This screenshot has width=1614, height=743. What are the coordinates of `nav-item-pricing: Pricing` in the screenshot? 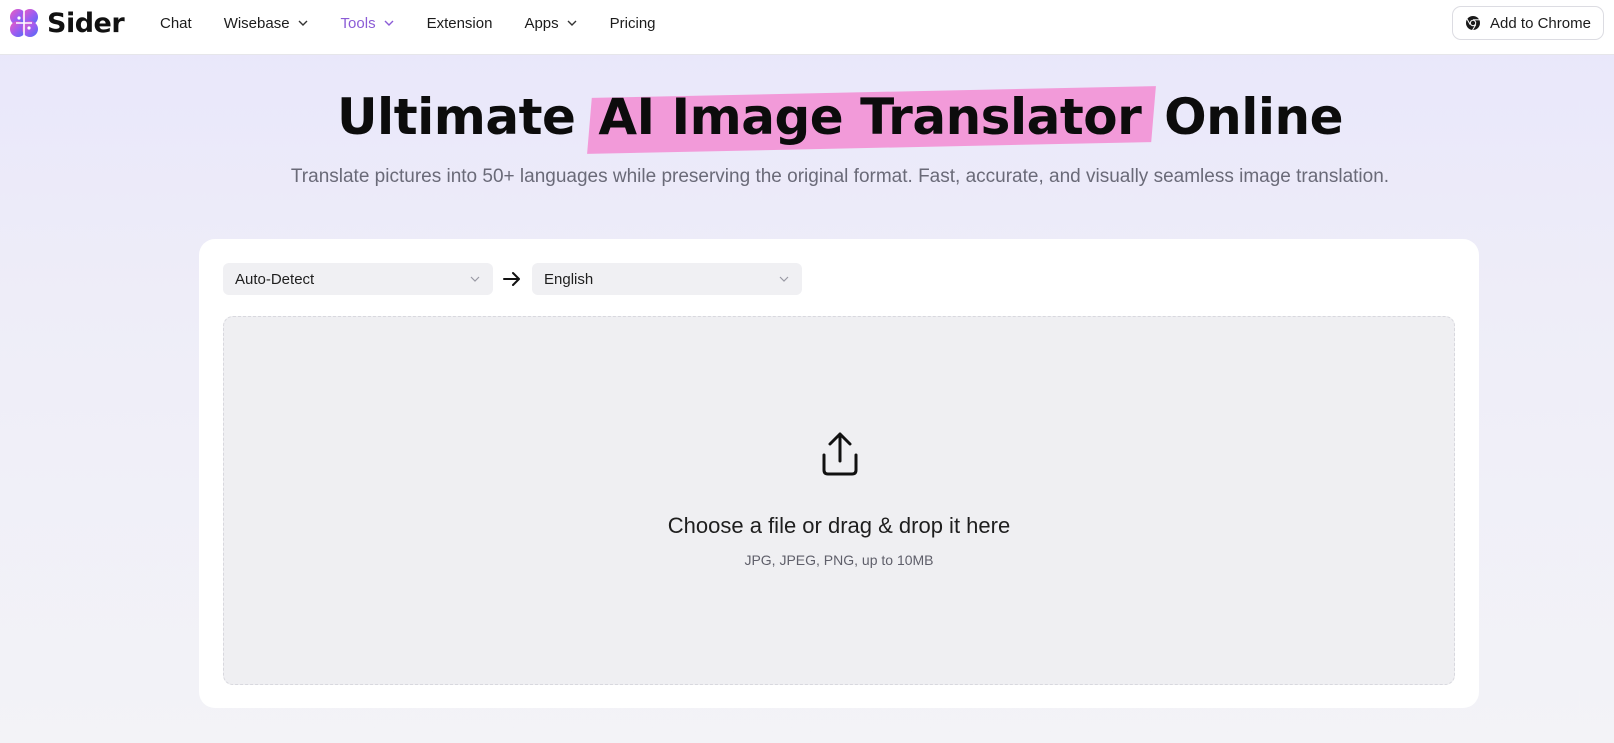 It's located at (633, 23).